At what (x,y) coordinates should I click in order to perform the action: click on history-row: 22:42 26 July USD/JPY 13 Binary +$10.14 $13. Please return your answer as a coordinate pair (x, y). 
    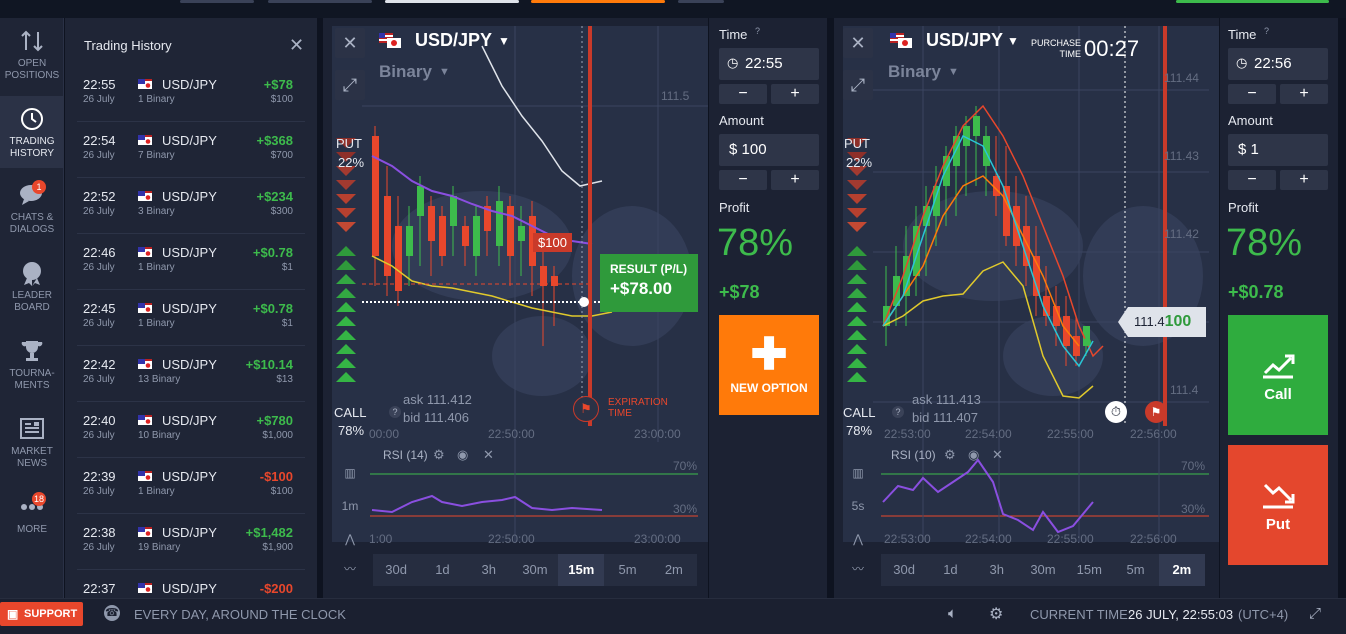
    Looking at the image, I should click on (191, 374).